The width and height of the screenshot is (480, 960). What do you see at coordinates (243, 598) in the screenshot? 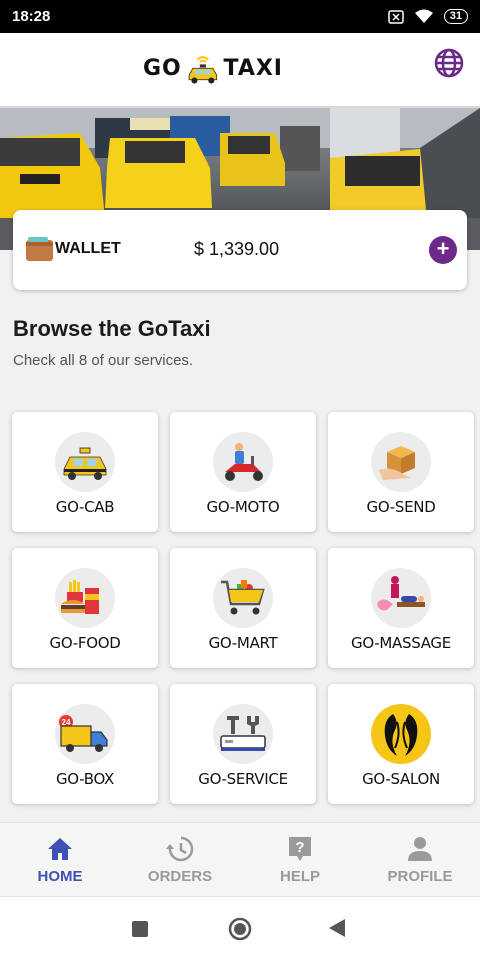
I see `shopping-cart-icon` at bounding box center [243, 598].